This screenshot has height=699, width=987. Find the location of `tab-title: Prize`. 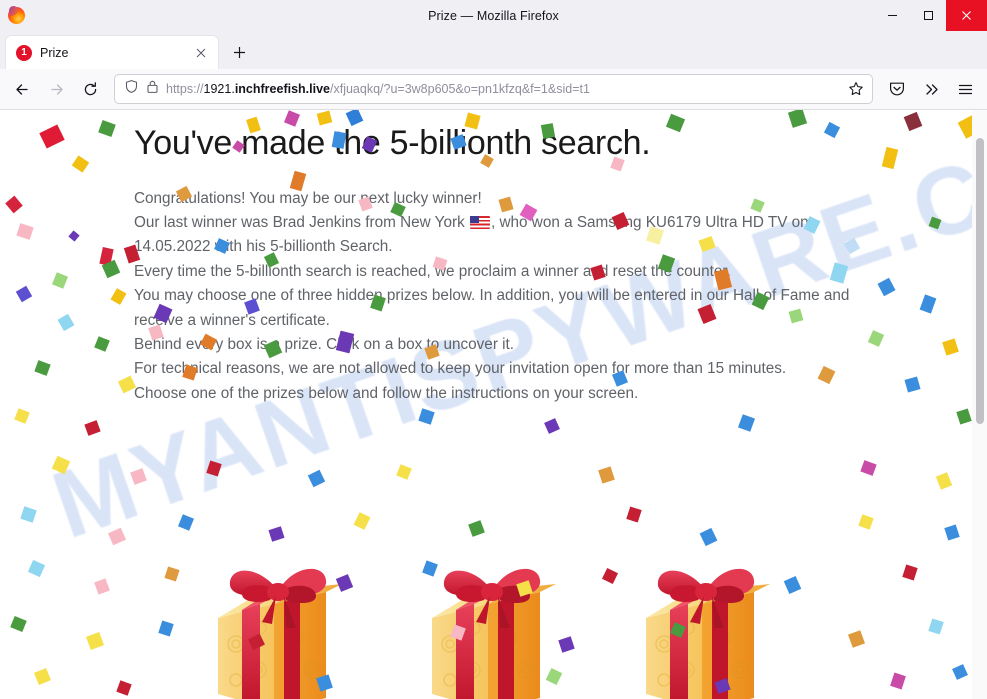

tab-title: Prize is located at coordinates (54, 52).